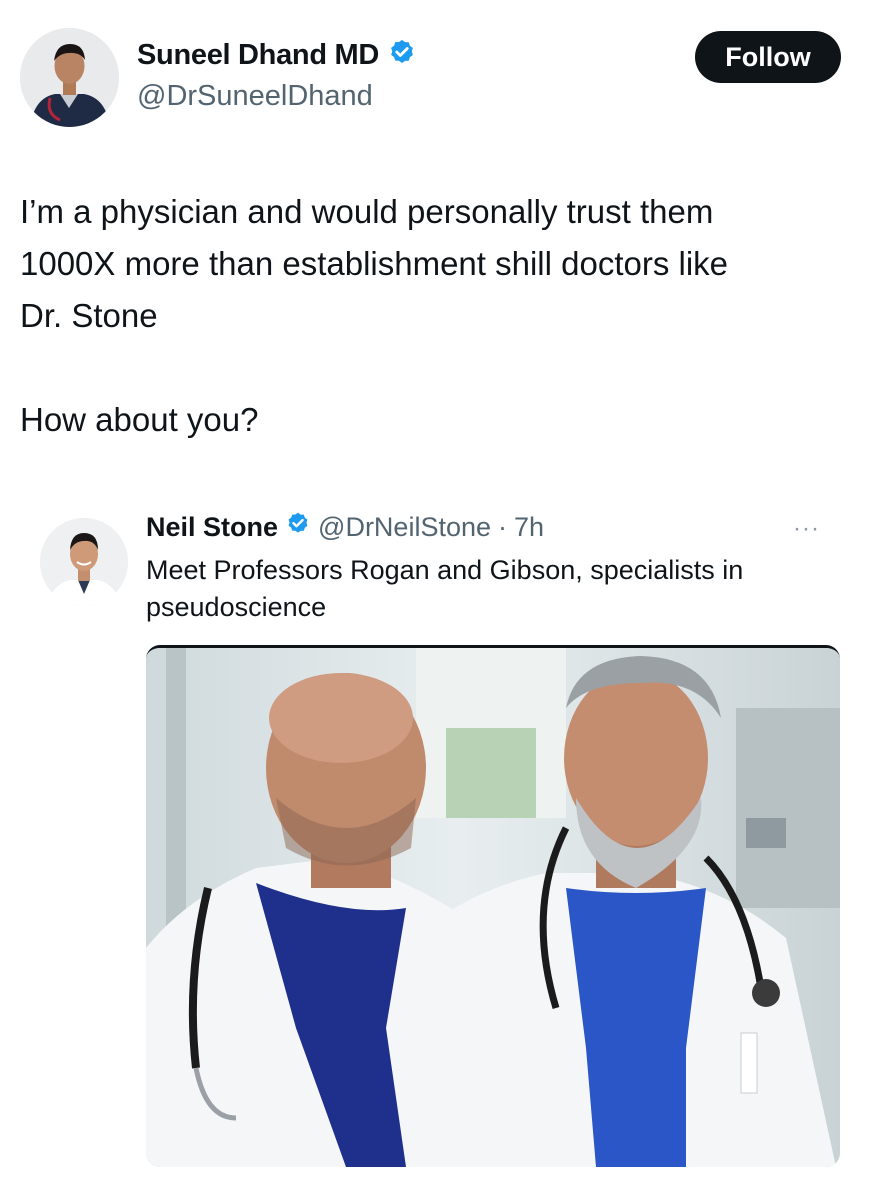 This screenshot has width=879, height=1200. I want to click on quoted-author-name: Neil Stone, so click(212, 527).